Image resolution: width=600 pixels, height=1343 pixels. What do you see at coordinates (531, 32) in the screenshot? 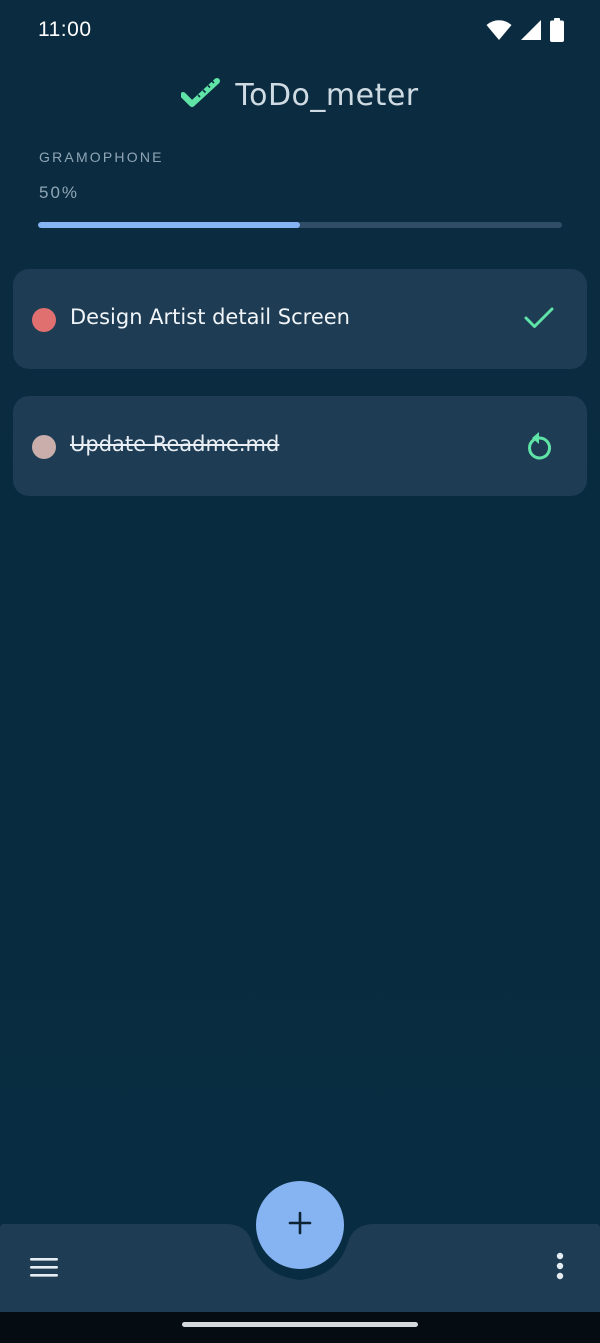
I see `signal-icon` at bounding box center [531, 32].